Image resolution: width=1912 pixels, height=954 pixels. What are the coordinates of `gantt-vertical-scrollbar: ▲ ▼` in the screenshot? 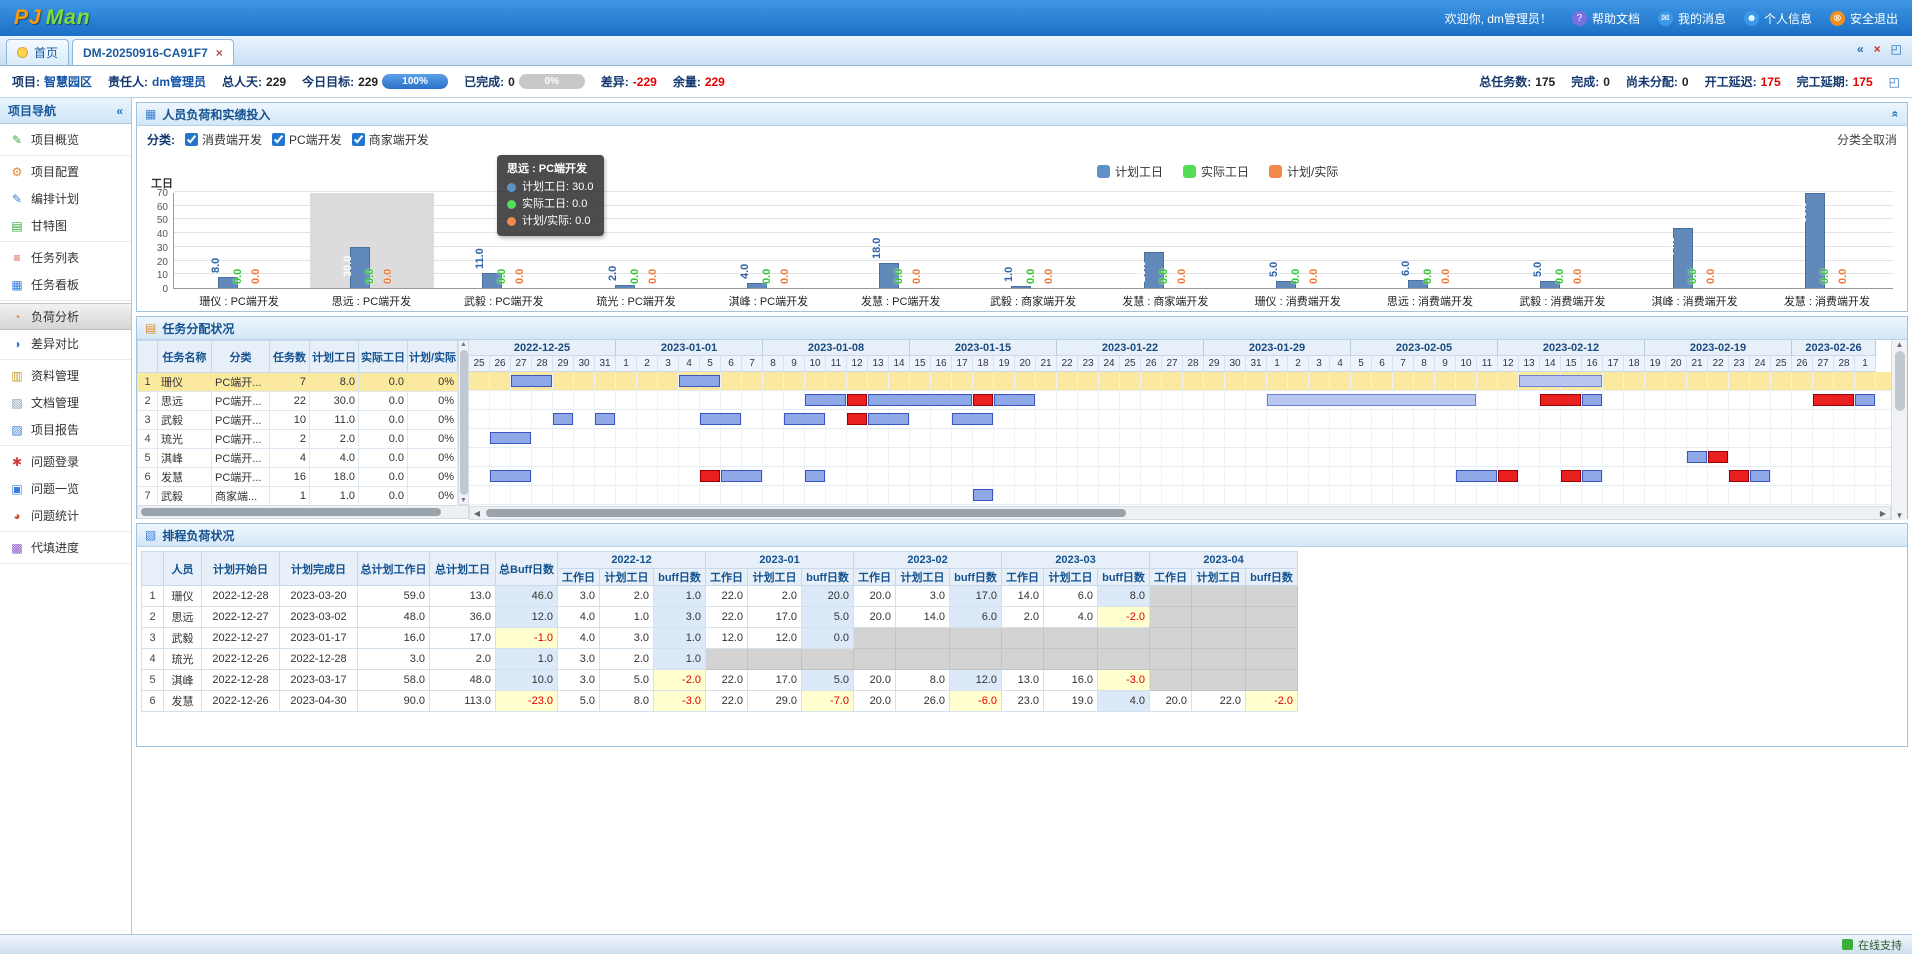 It's located at (1899, 430).